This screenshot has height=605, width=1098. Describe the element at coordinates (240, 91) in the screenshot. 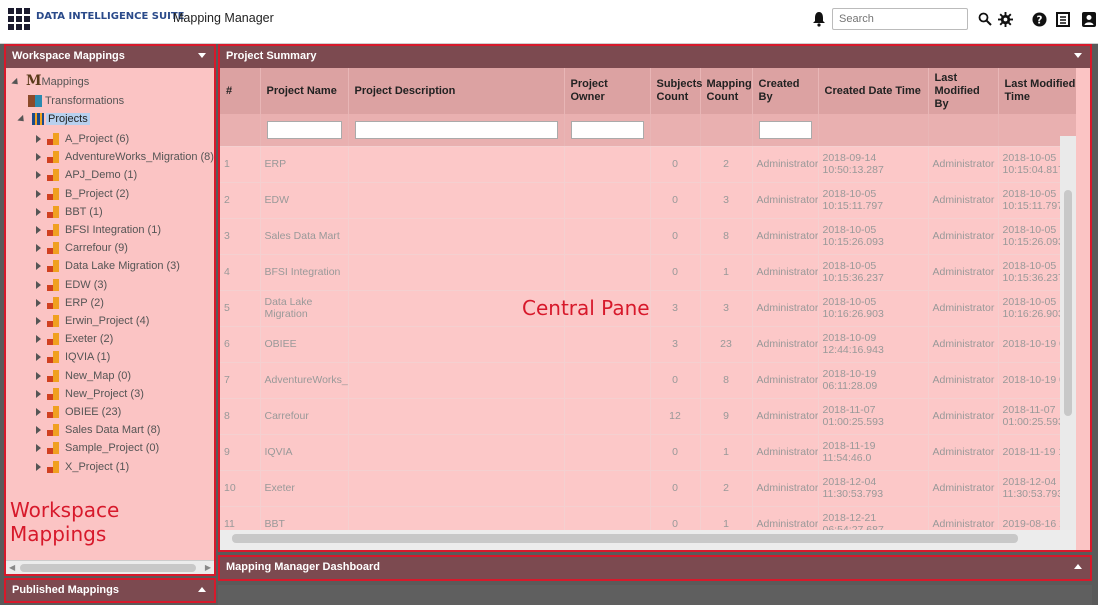

I see `column-header: #` at that location.